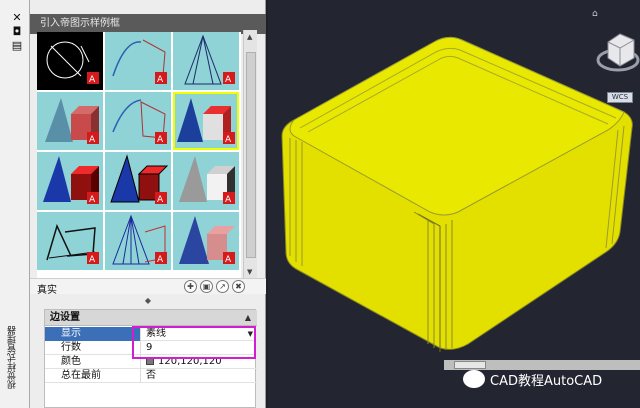 The image size is (640, 408). What do you see at coordinates (546, 381) in the screenshot?
I see `watermark-text: CAD教程AutoCAD` at bounding box center [546, 381].